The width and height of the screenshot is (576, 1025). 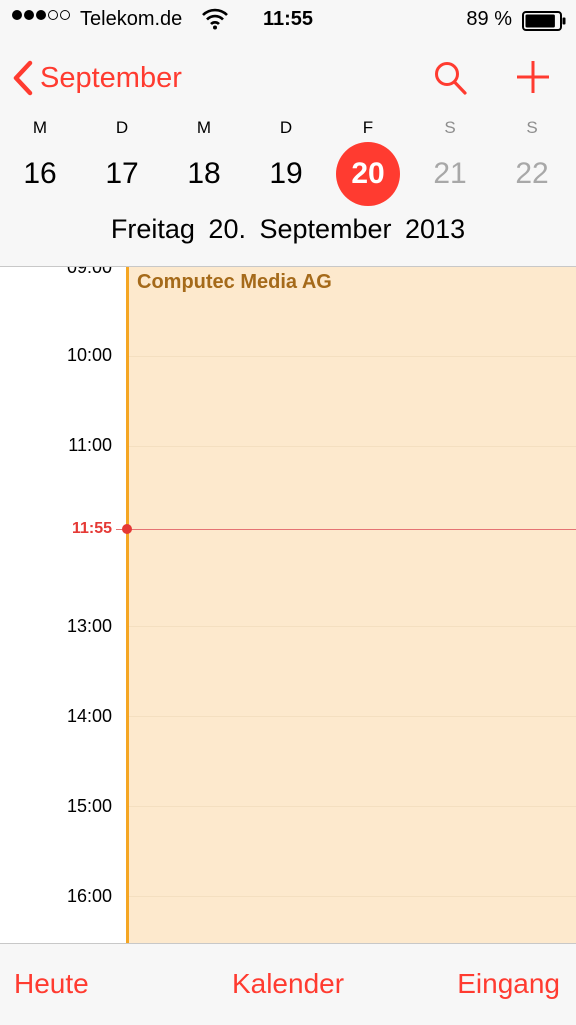 I want to click on inbox-button: Eingang, so click(x=508, y=984).